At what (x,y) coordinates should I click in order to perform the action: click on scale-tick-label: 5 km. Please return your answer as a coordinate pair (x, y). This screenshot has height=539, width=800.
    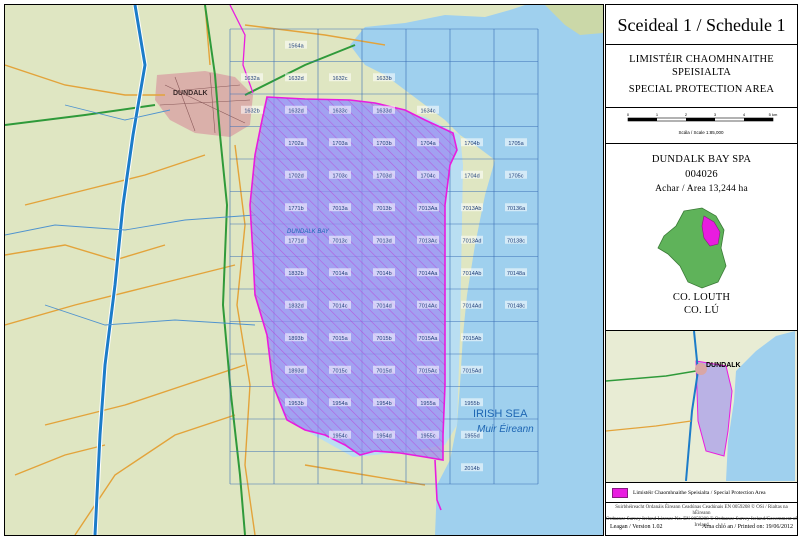
    Looking at the image, I should click on (773, 114).